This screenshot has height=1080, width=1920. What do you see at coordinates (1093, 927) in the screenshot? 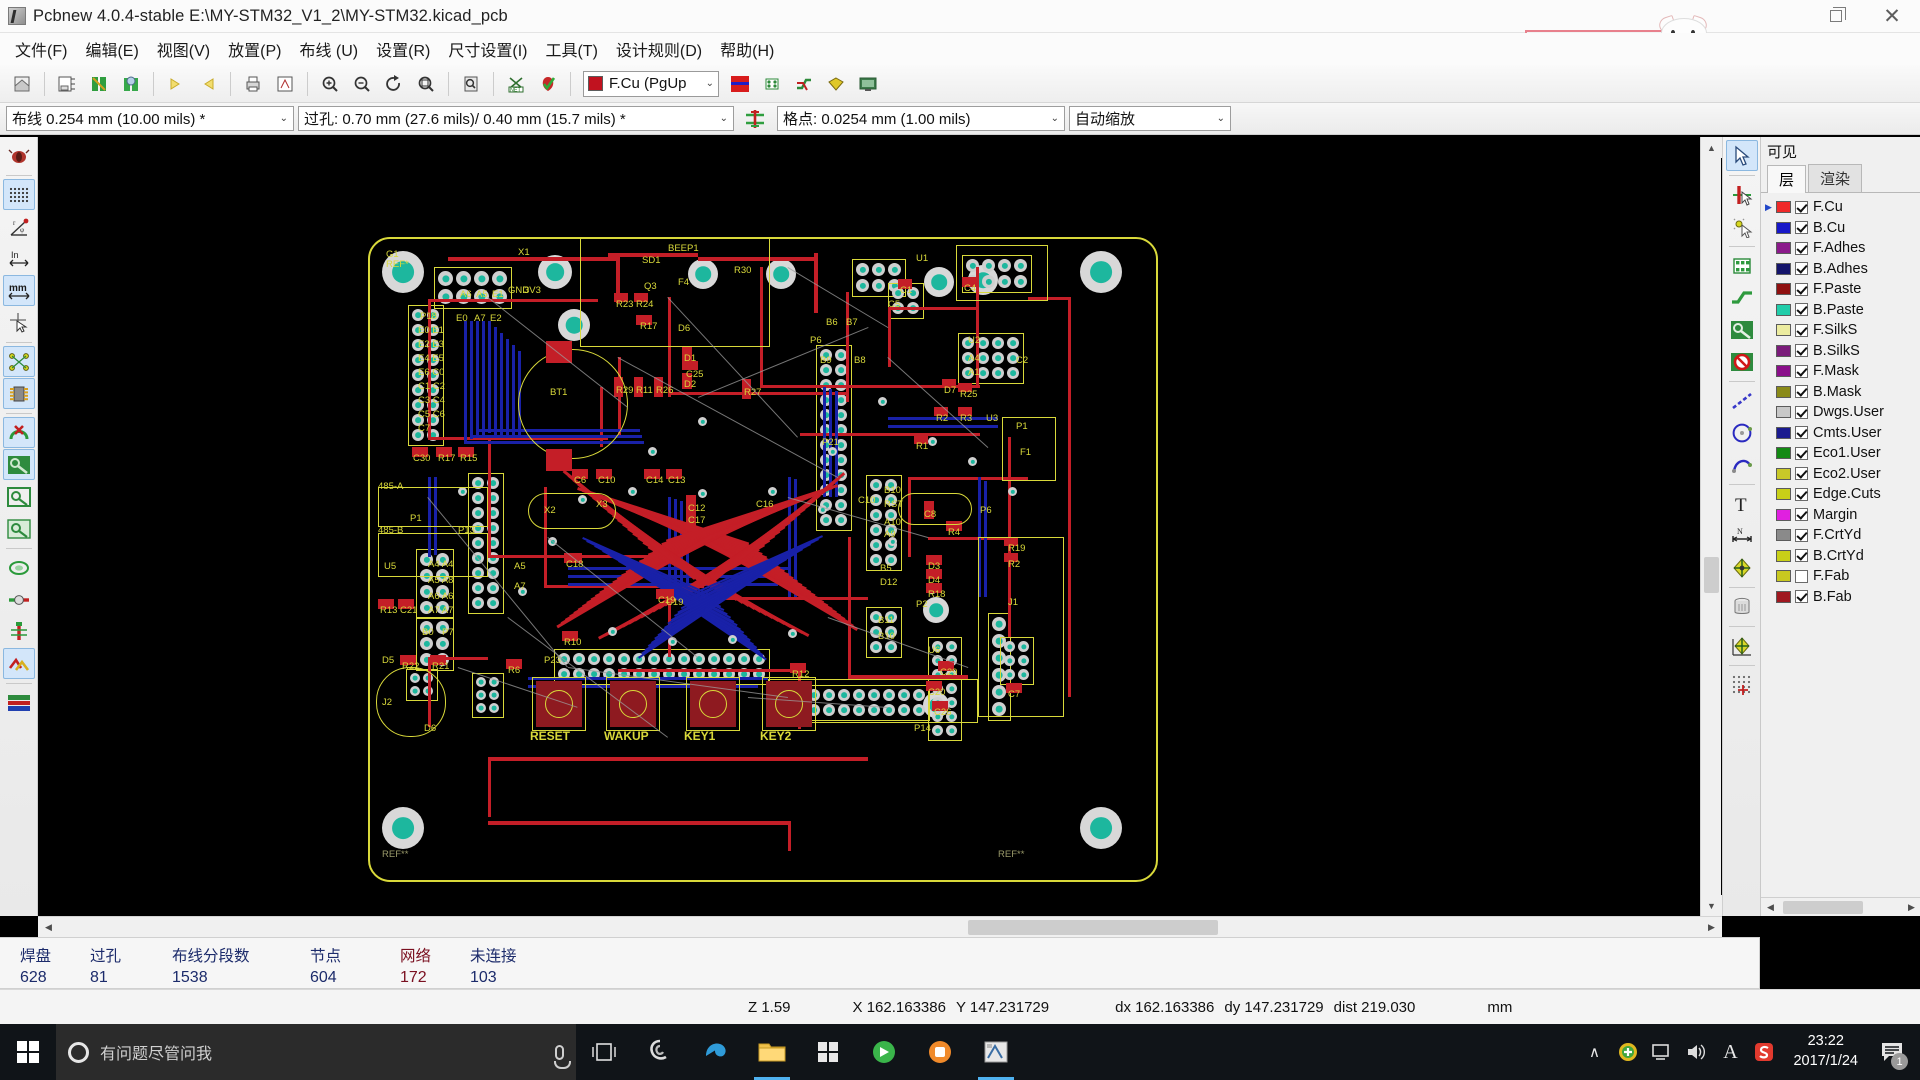
I see `hscroll-thumb` at bounding box center [1093, 927].